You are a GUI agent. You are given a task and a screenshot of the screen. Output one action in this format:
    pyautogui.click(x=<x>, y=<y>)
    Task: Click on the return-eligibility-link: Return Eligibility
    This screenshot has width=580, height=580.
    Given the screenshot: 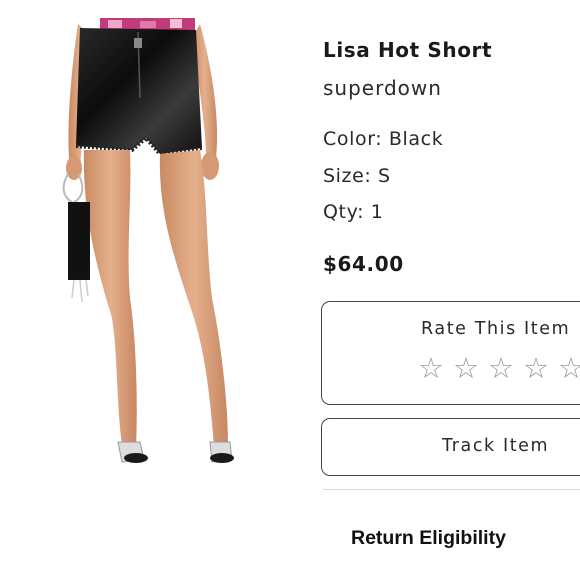 What is the action you would take?
    pyautogui.click(x=428, y=538)
    